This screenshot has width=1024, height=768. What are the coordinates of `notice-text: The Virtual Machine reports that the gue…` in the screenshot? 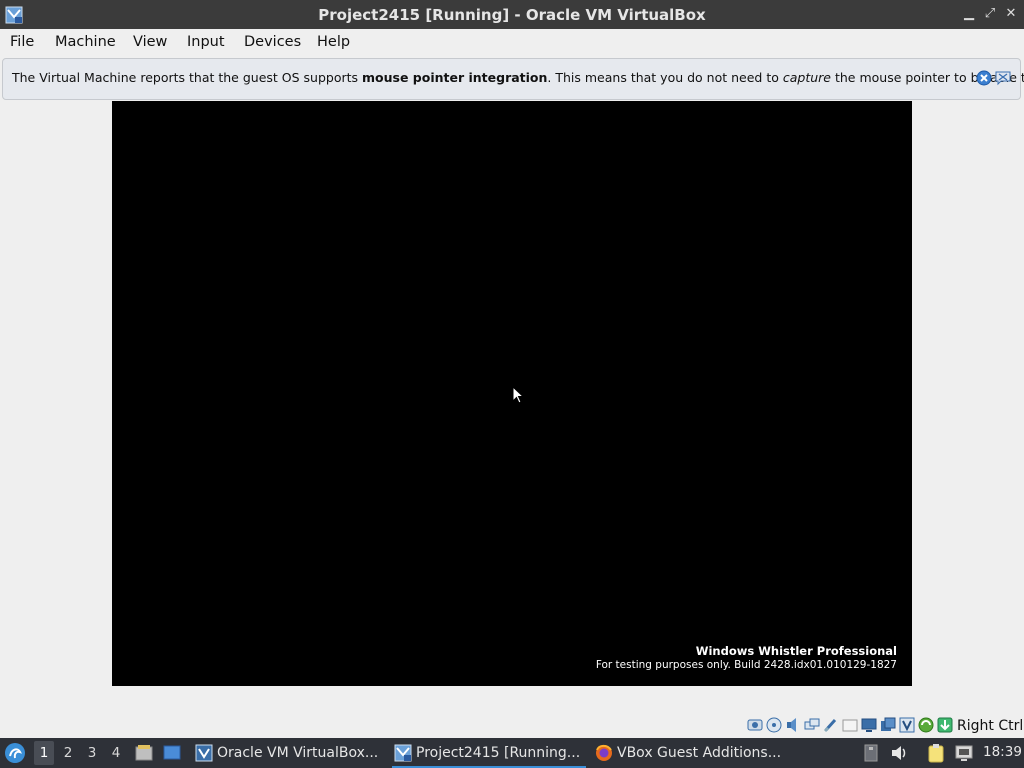 It's located at (518, 77).